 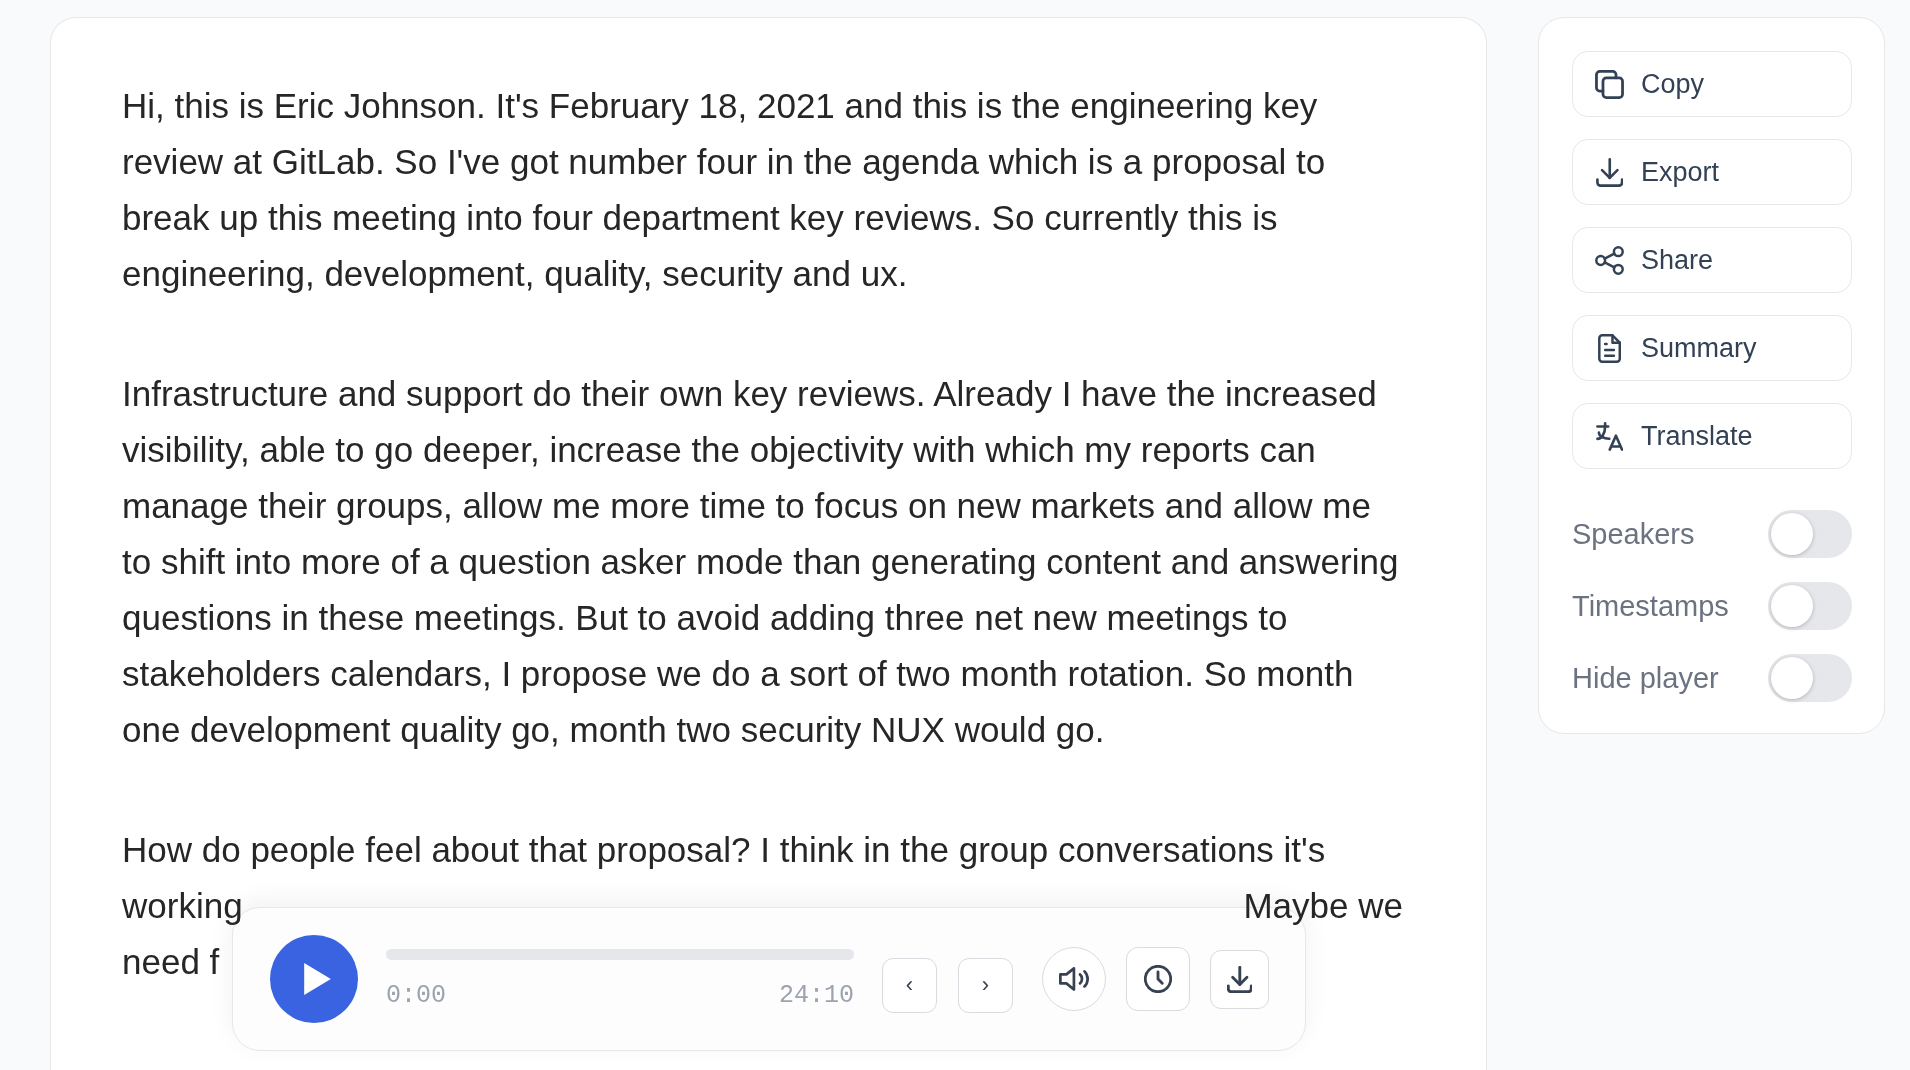 I want to click on share-button: Share, so click(x=1712, y=260).